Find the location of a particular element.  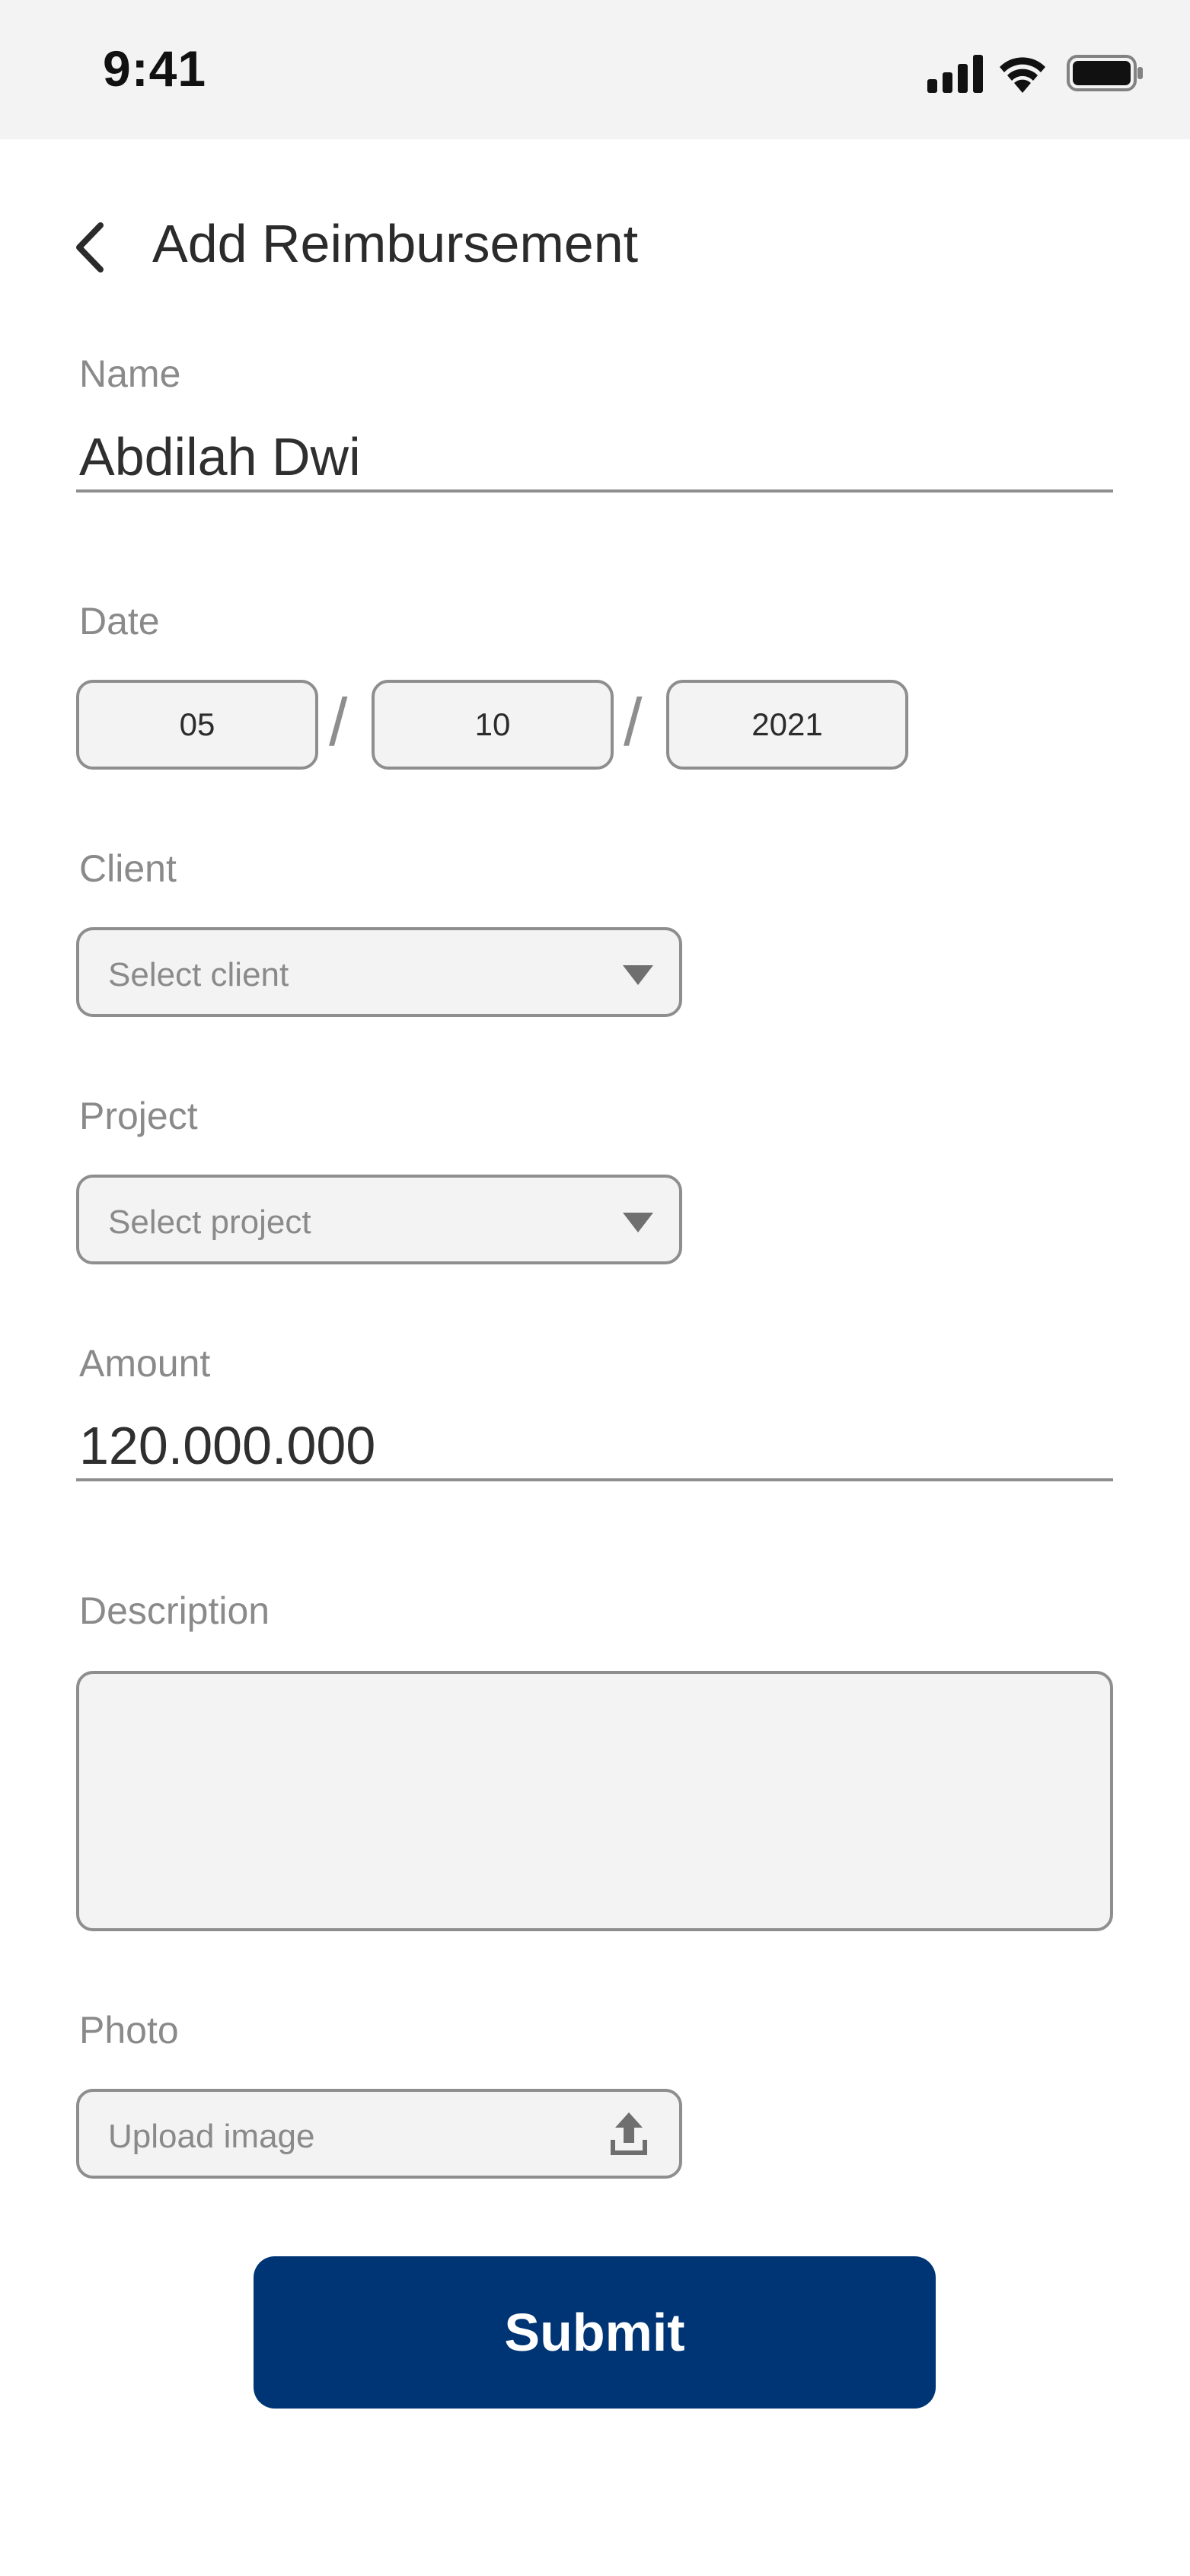

date-label: Date is located at coordinates (120, 621).